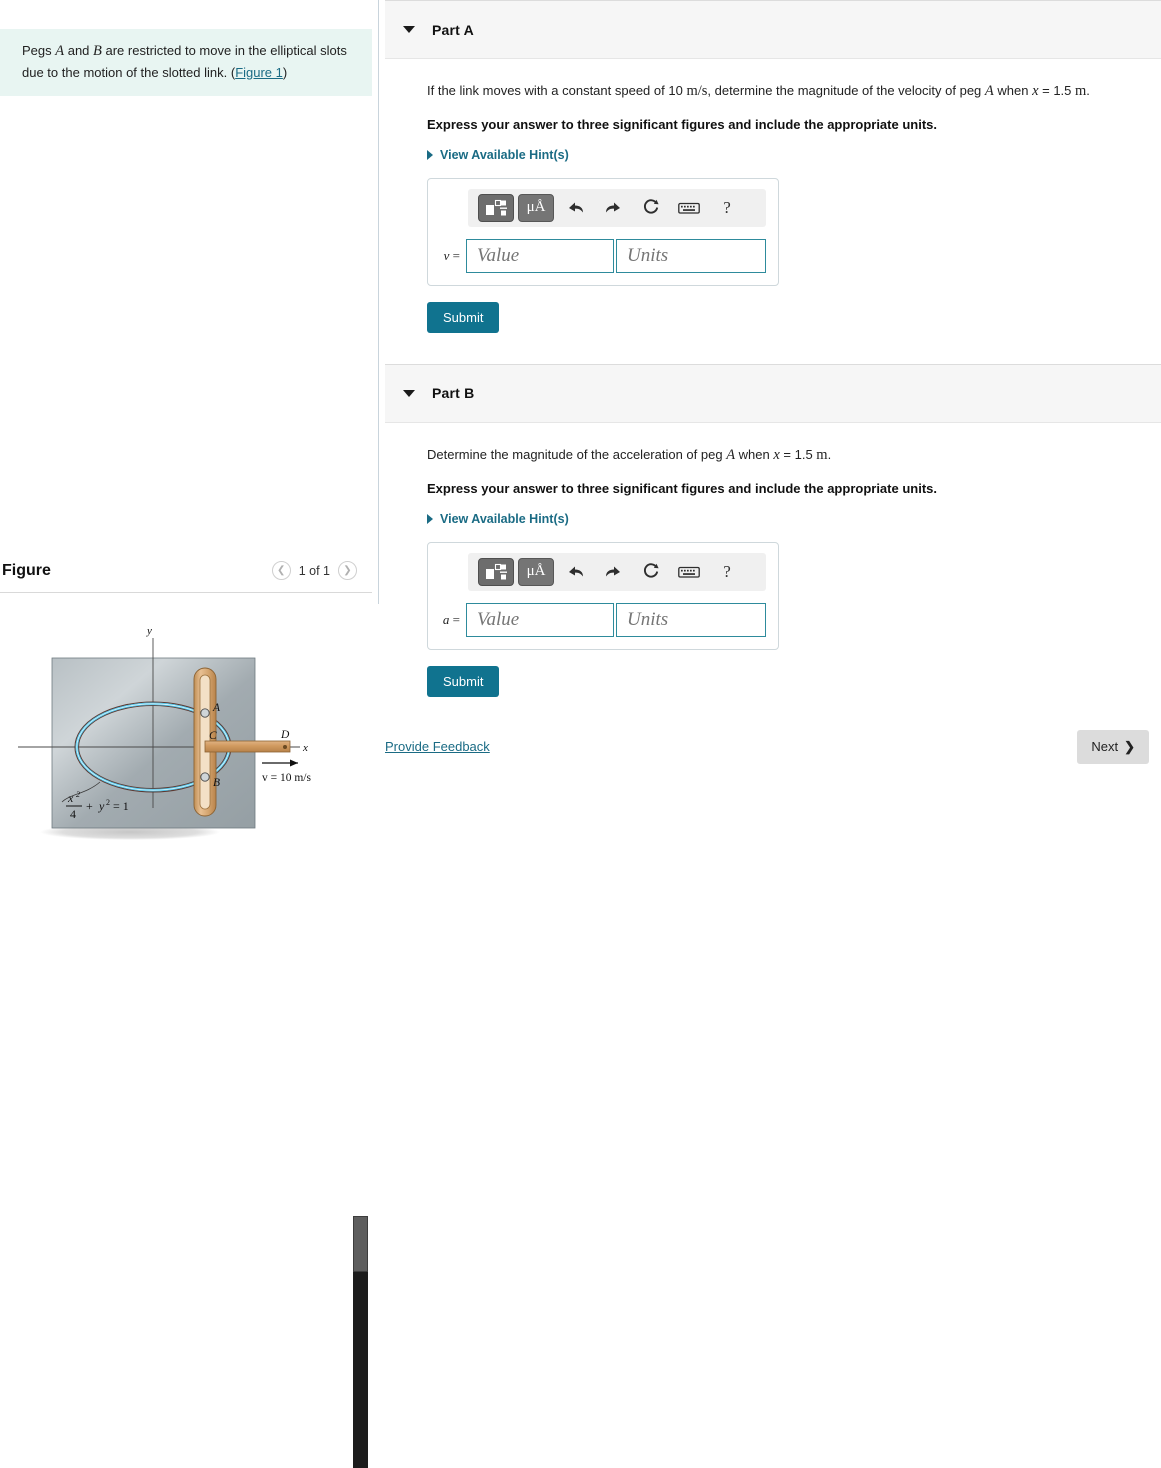 This screenshot has width=1161, height=1468. What do you see at coordinates (798, 454) in the screenshot?
I see `part-b-q-eq: = 1.5` at bounding box center [798, 454].